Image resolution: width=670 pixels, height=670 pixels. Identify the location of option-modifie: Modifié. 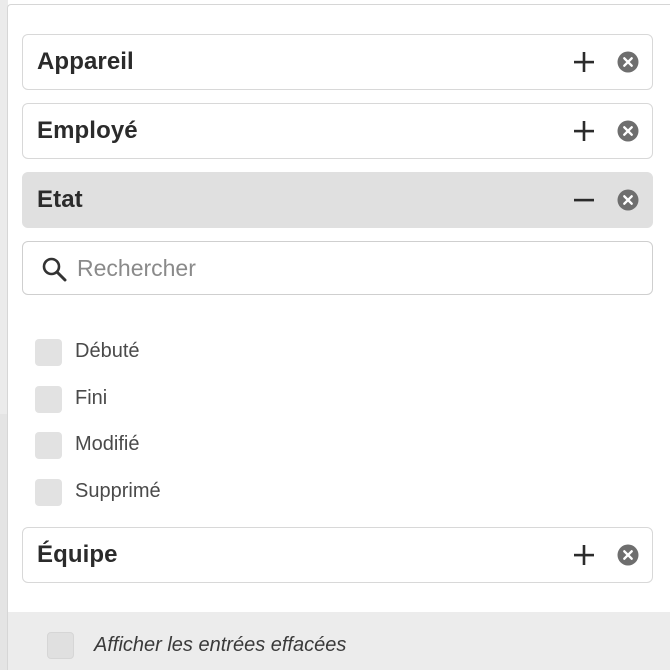
(185, 445).